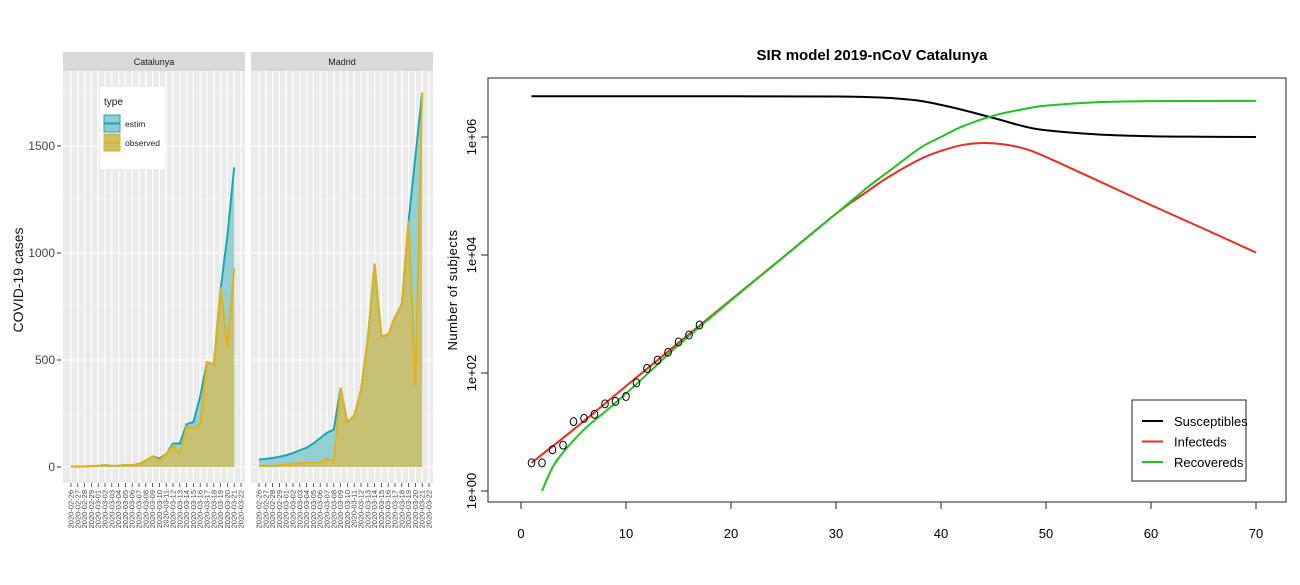 This screenshot has height=585, width=1300. I want to click on y-axis-label: Number of subjects, so click(452, 290).